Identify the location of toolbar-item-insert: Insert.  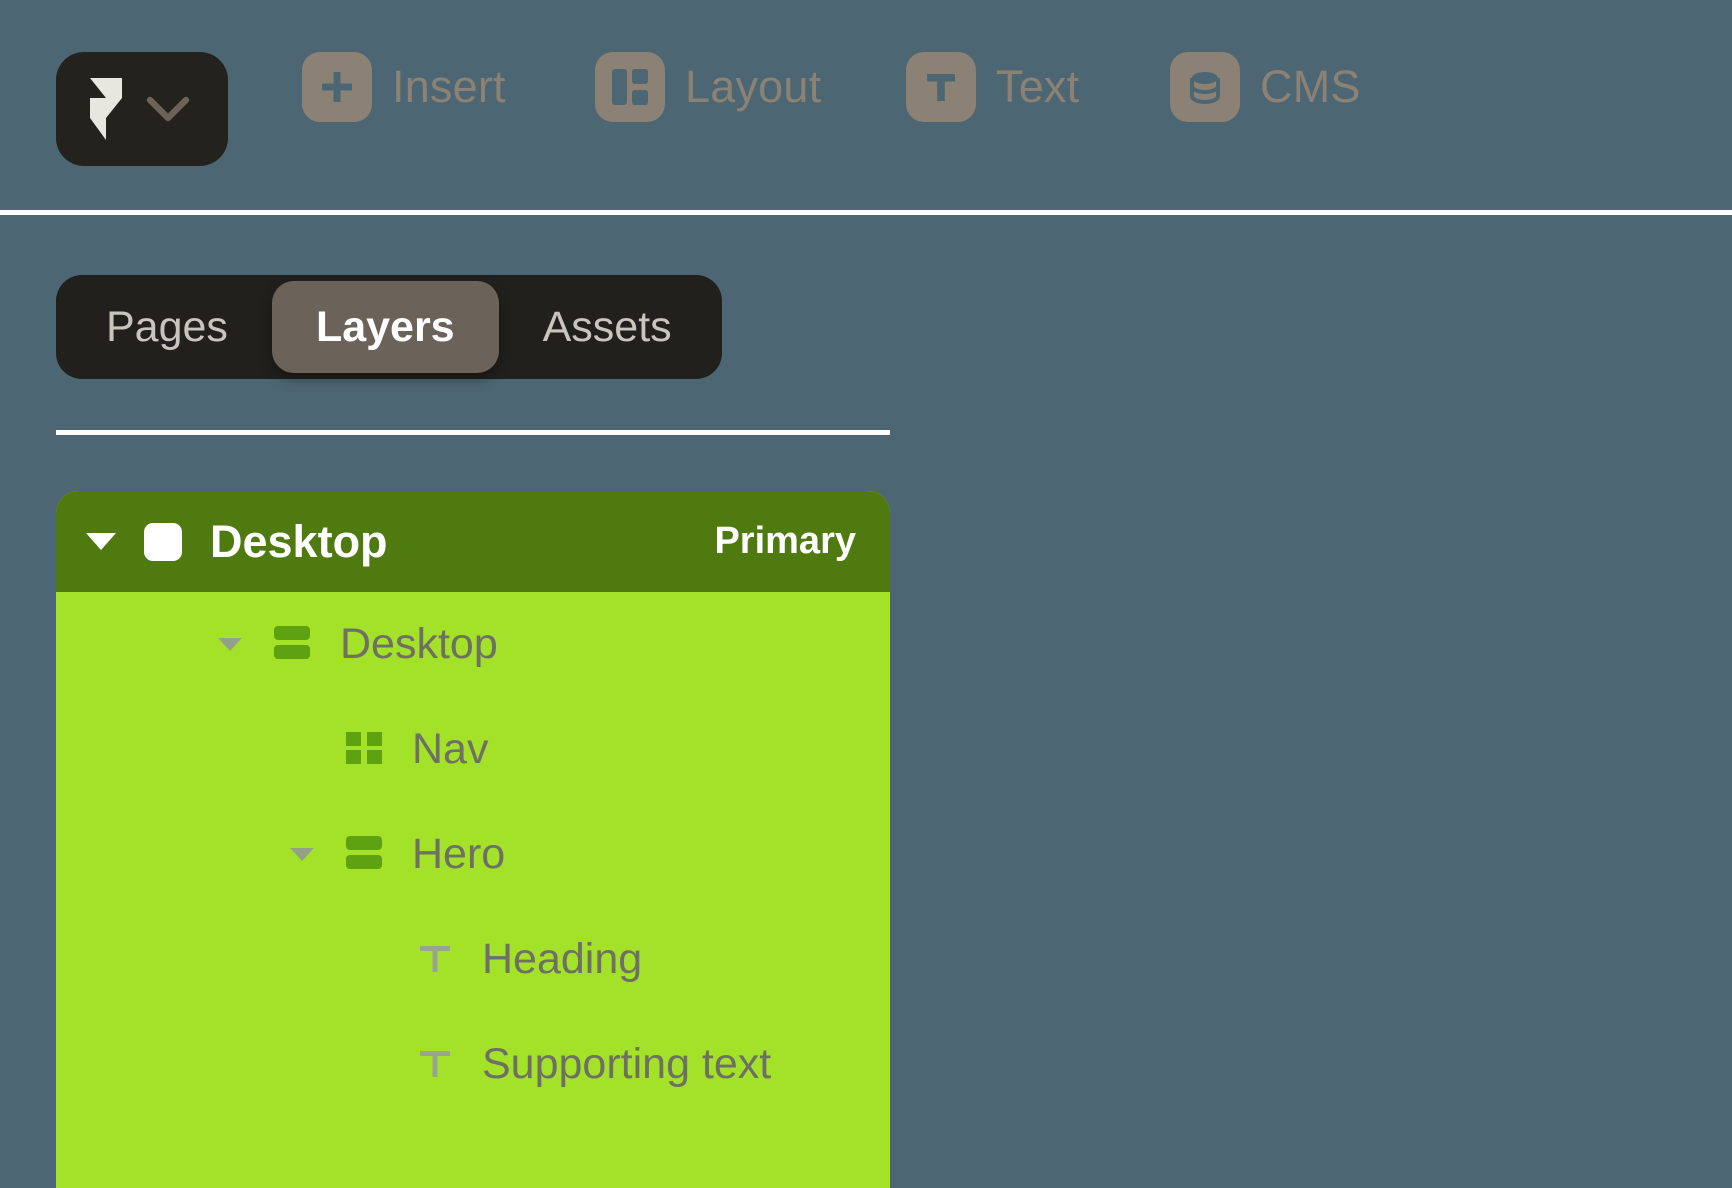
(404, 87).